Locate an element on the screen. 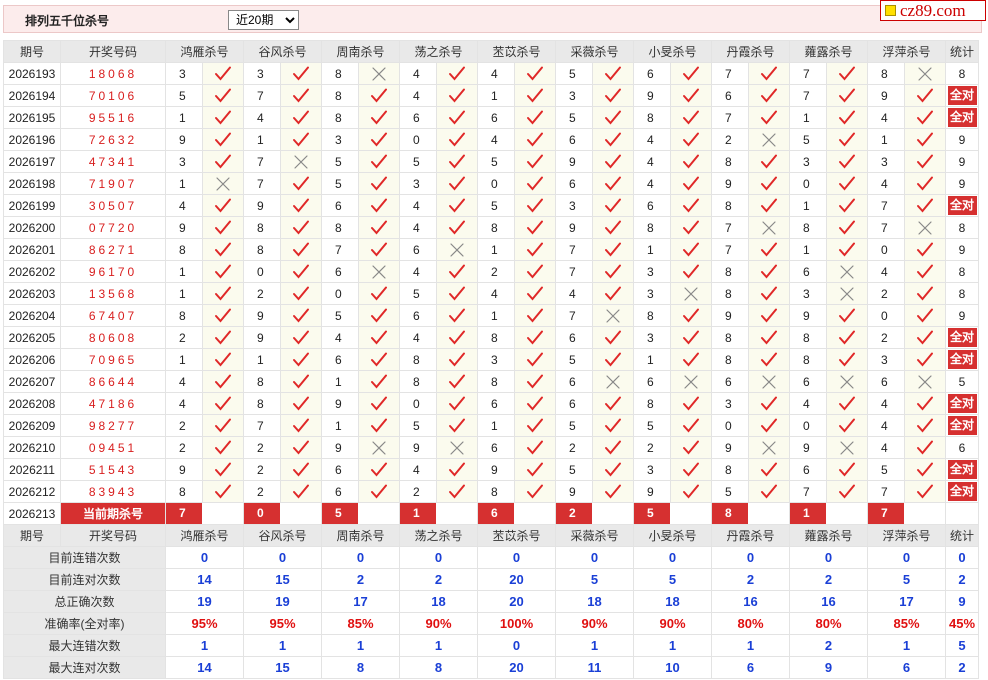 The width and height of the screenshot is (988, 680). stats-total: 9 is located at coordinates (962, 601).